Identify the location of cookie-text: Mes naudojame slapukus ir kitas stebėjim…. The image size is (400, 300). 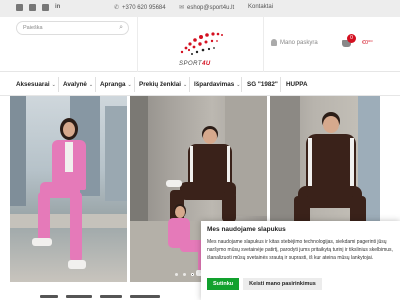
(300, 250).